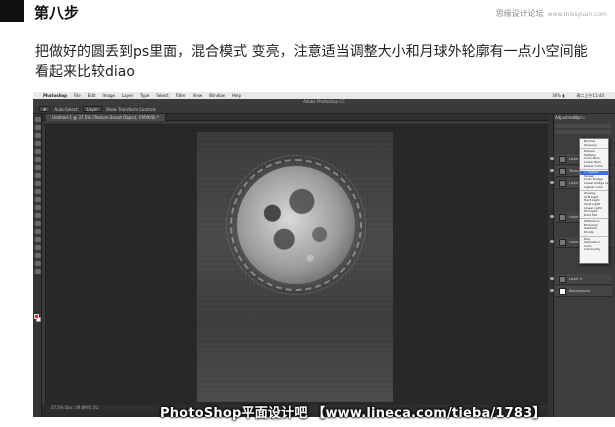  I want to click on marquee-tool-icon, so click(37, 127).